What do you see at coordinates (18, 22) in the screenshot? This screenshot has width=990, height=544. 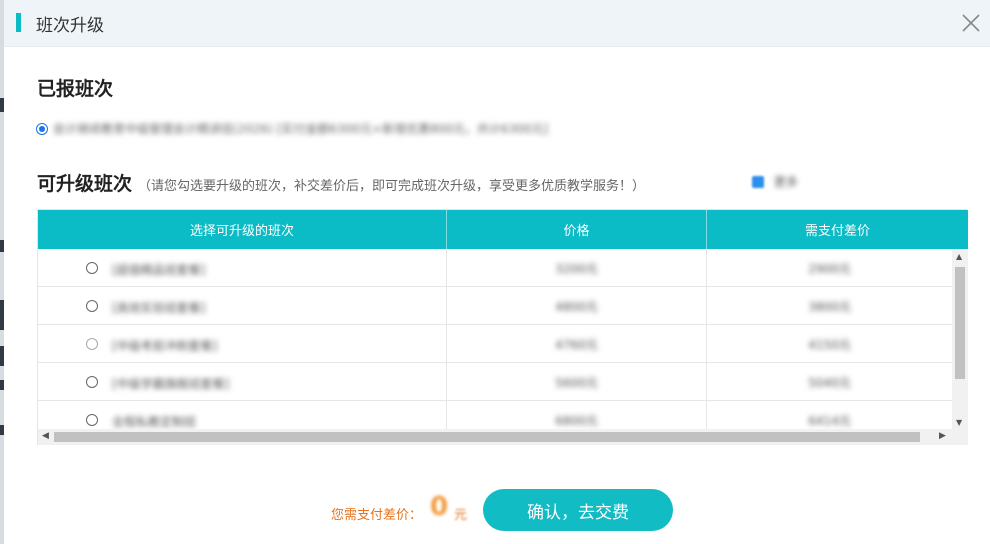 I see `title-accent-bar` at bounding box center [18, 22].